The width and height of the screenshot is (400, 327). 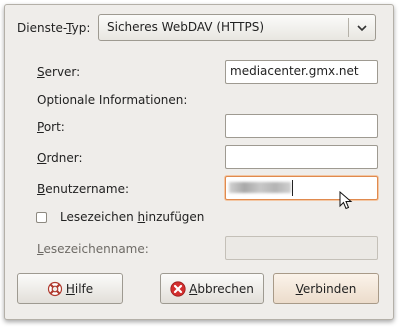 I want to click on chevron-down-icon, so click(x=362, y=28).